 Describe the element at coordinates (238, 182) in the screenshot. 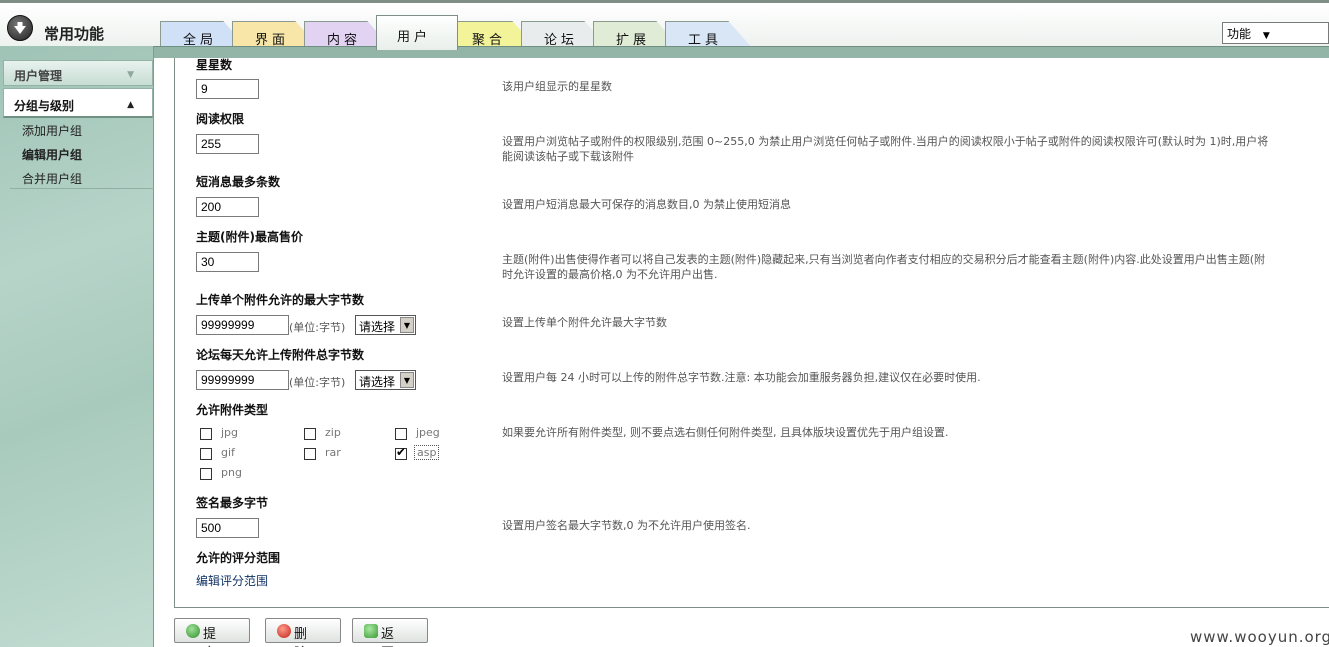

I see `pm-max-label: 短消息最多条数` at that location.